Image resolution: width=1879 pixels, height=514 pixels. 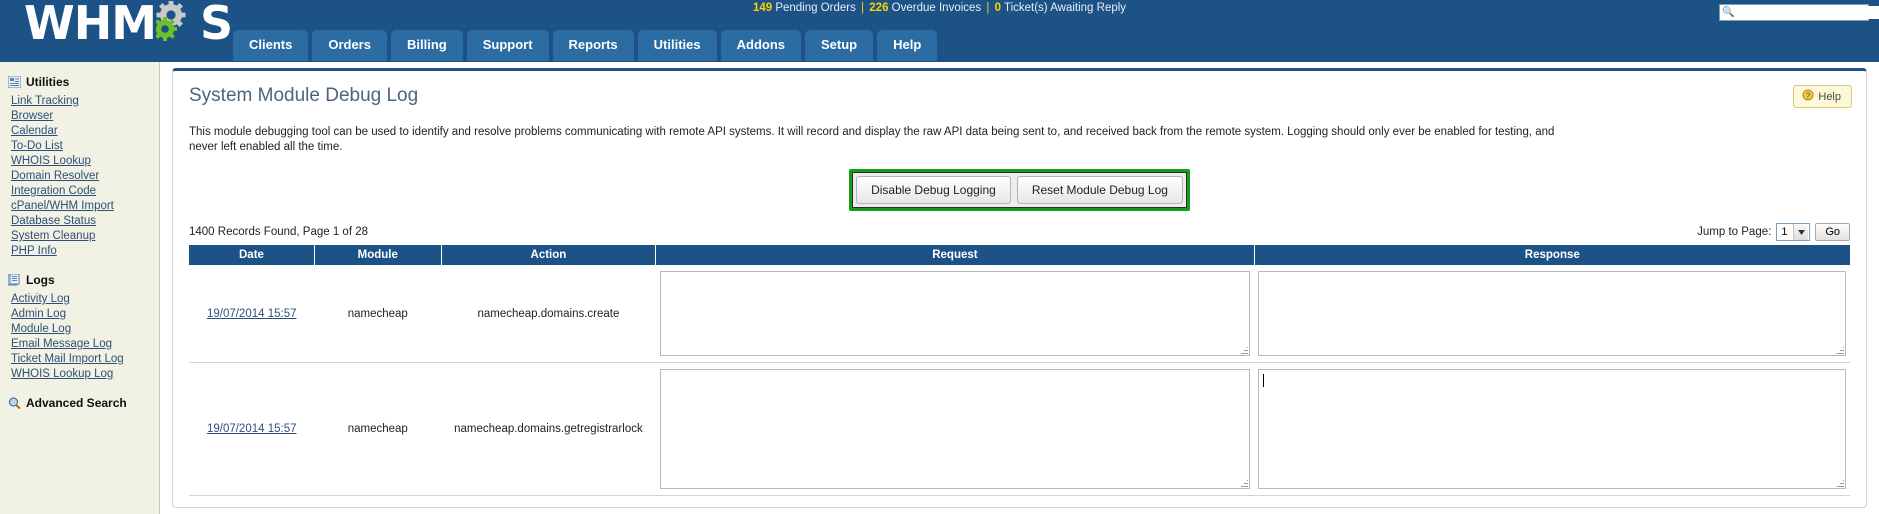 I want to click on utilities-icon, so click(x=14, y=82).